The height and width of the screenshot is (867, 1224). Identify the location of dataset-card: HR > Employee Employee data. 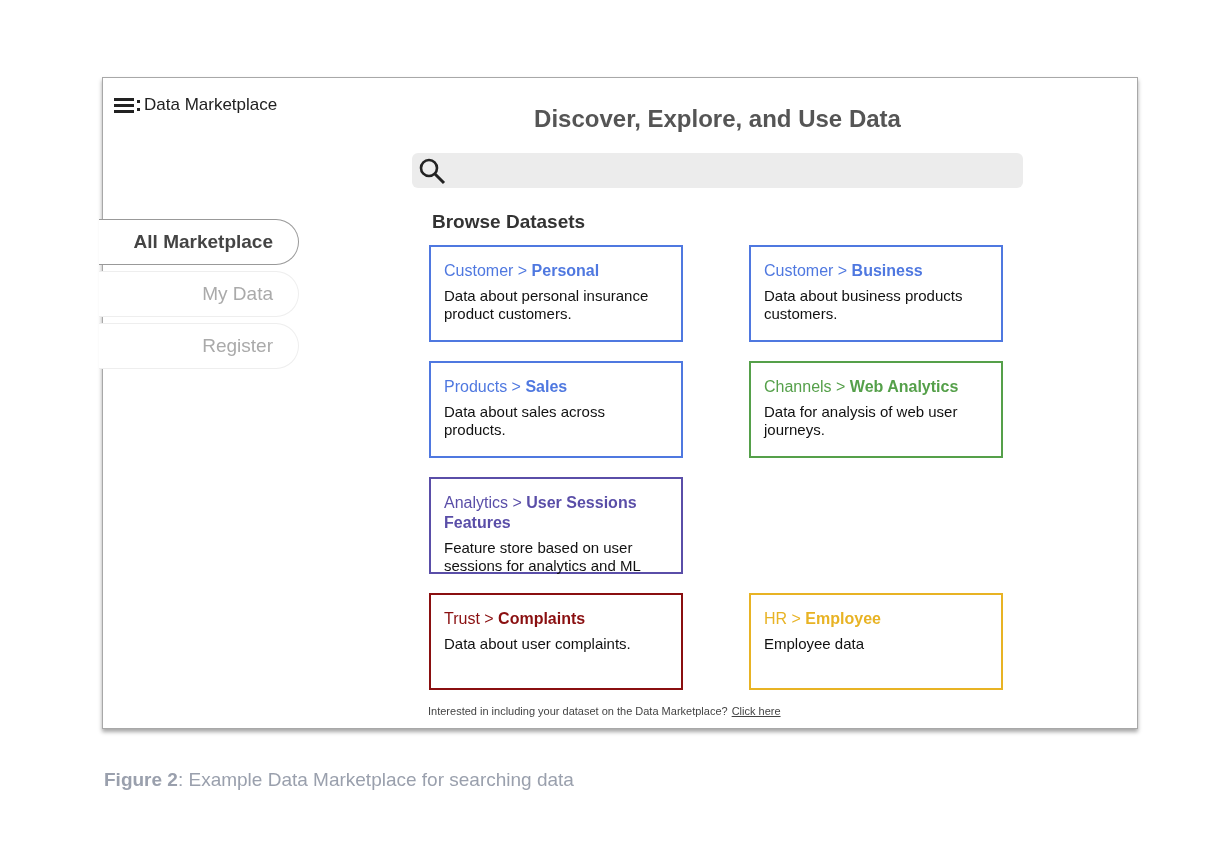
(876, 641).